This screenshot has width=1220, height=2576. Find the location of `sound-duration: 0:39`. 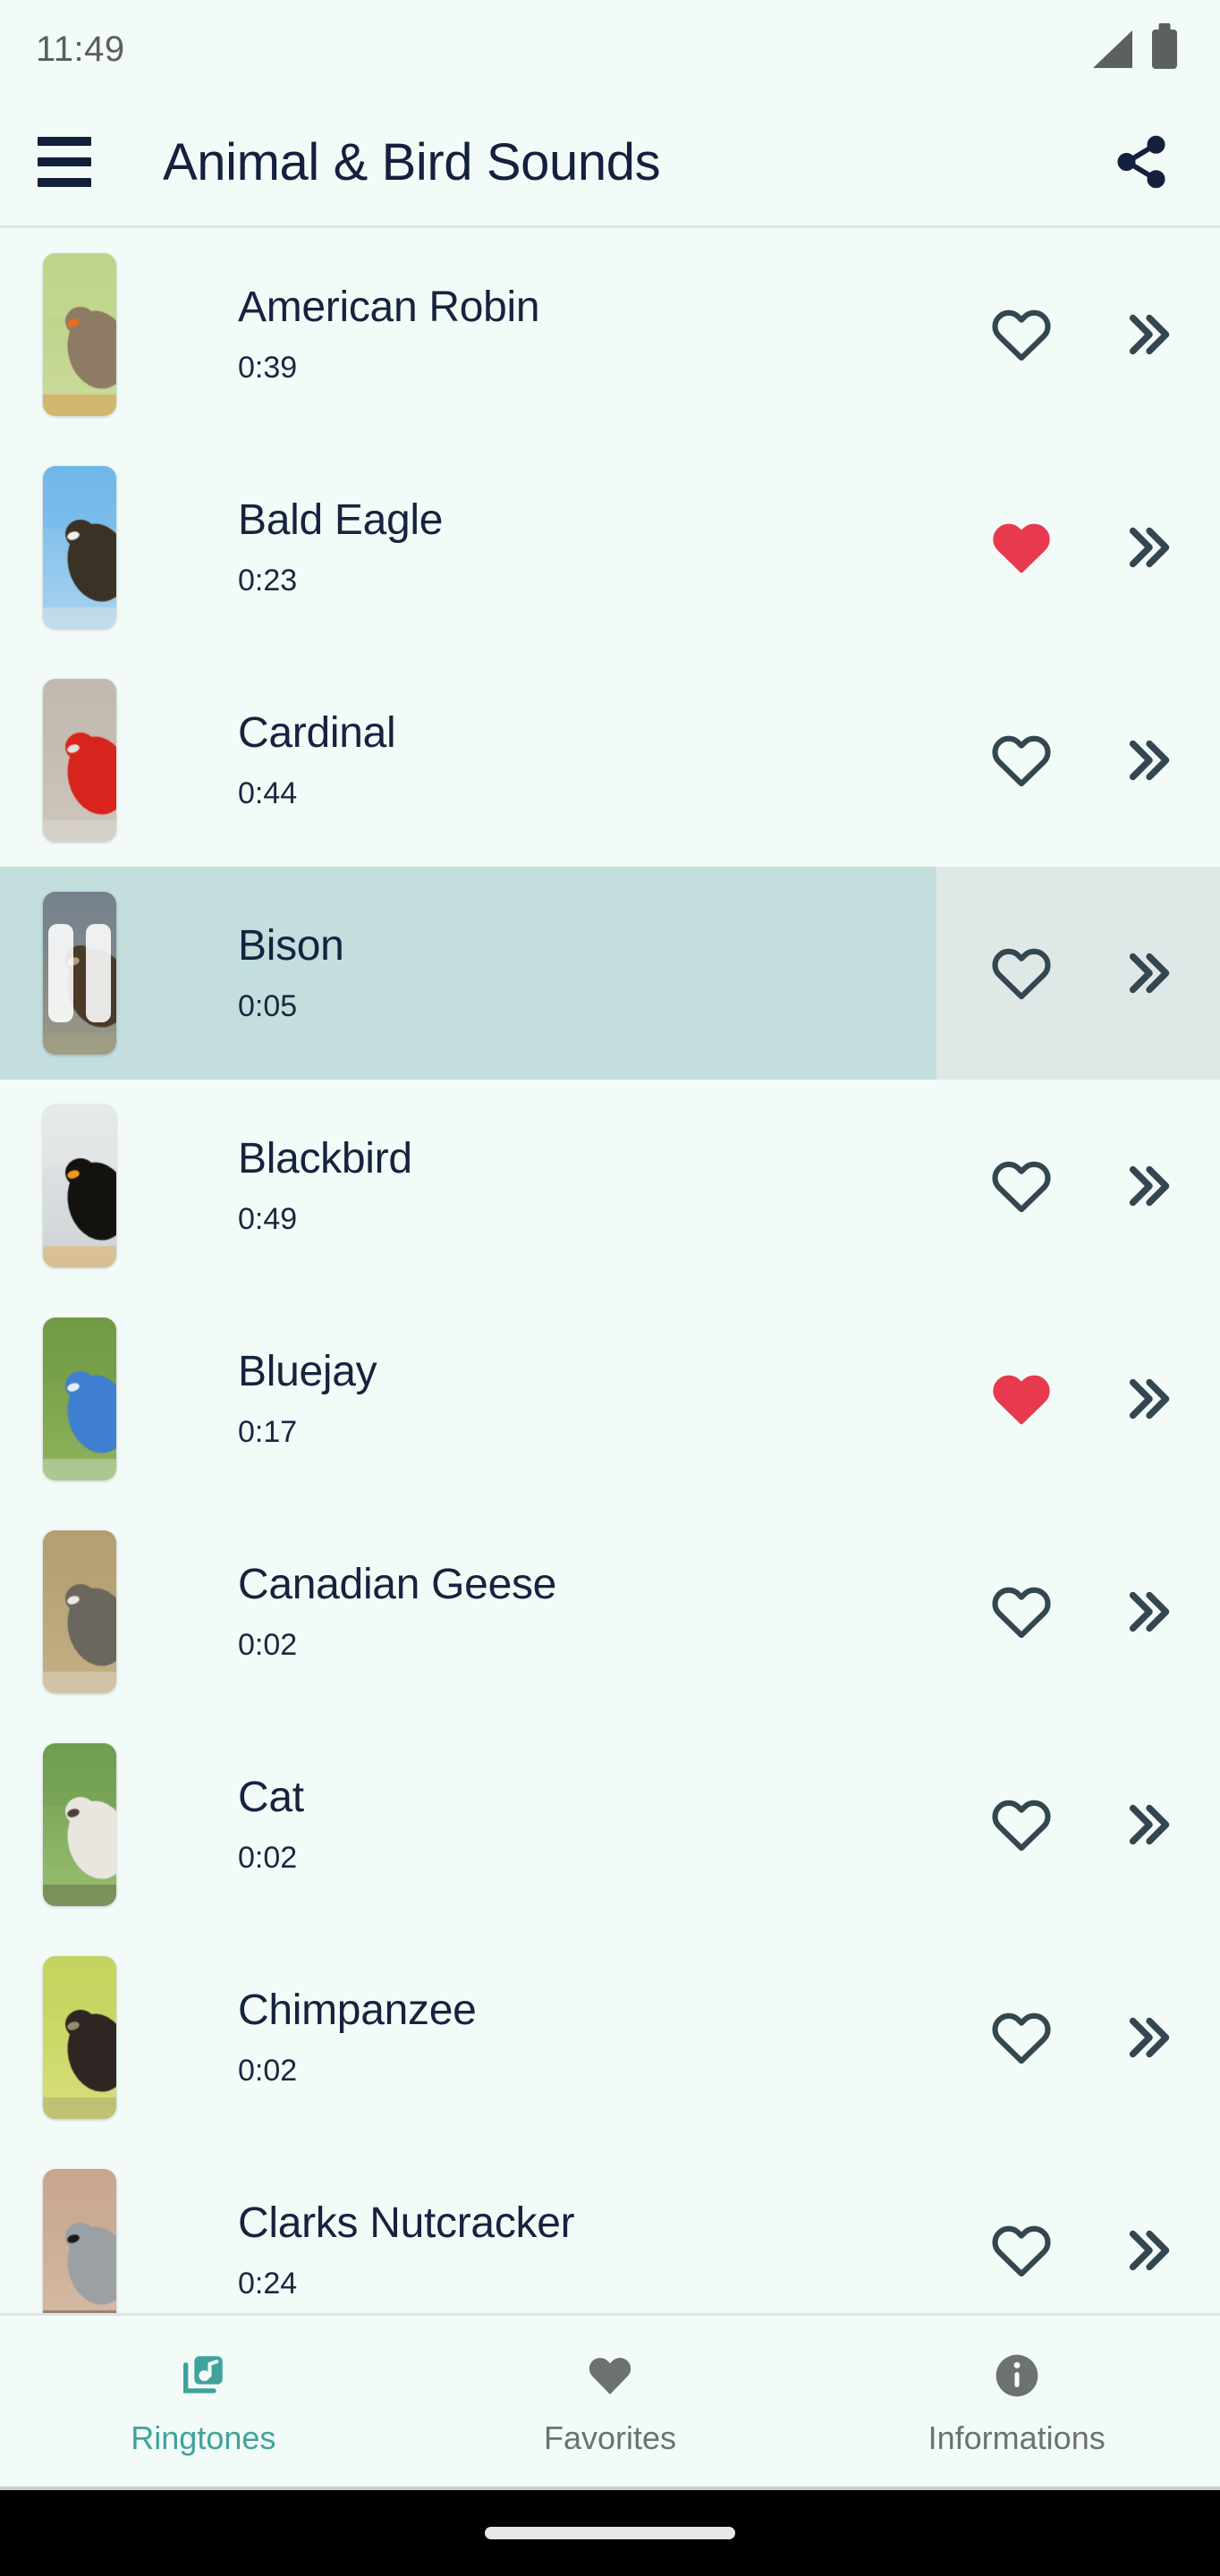

sound-duration: 0:39 is located at coordinates (268, 368).